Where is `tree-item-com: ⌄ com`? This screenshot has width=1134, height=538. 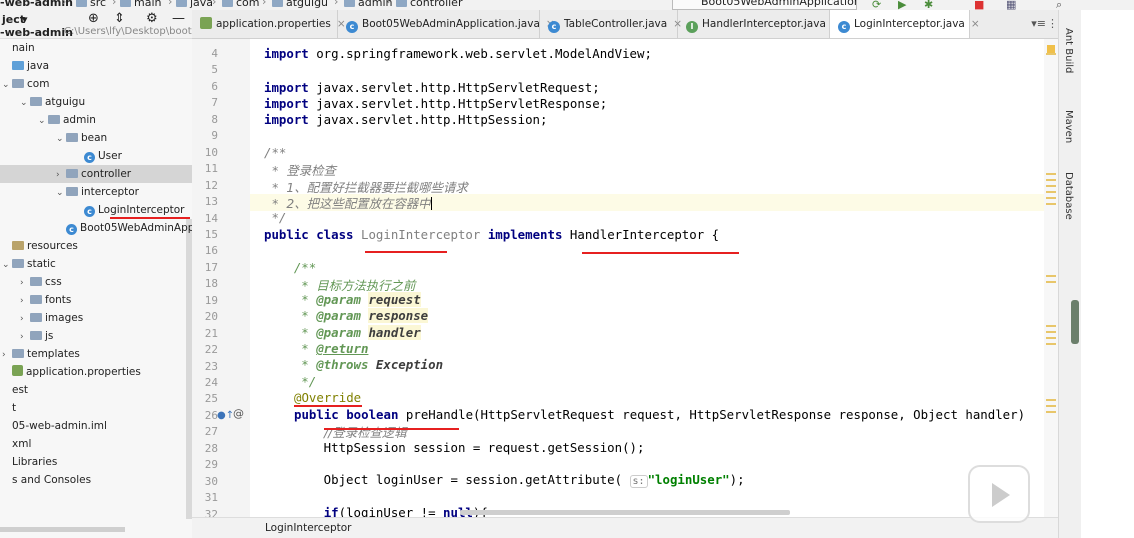
tree-item-com: ⌄ com is located at coordinates (96, 84).